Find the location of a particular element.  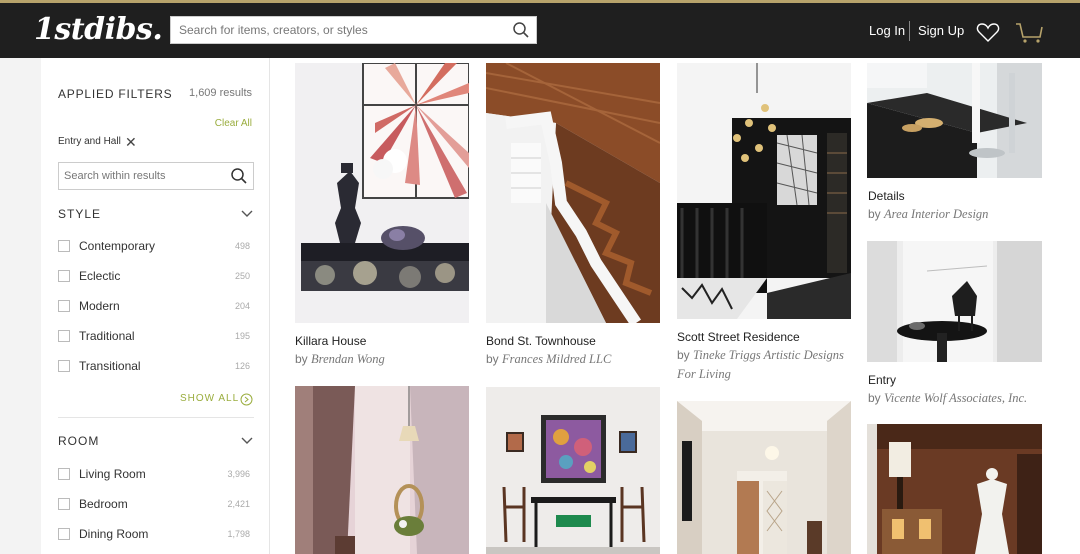

project-title: Scott Street Residence is located at coordinates (738, 337).